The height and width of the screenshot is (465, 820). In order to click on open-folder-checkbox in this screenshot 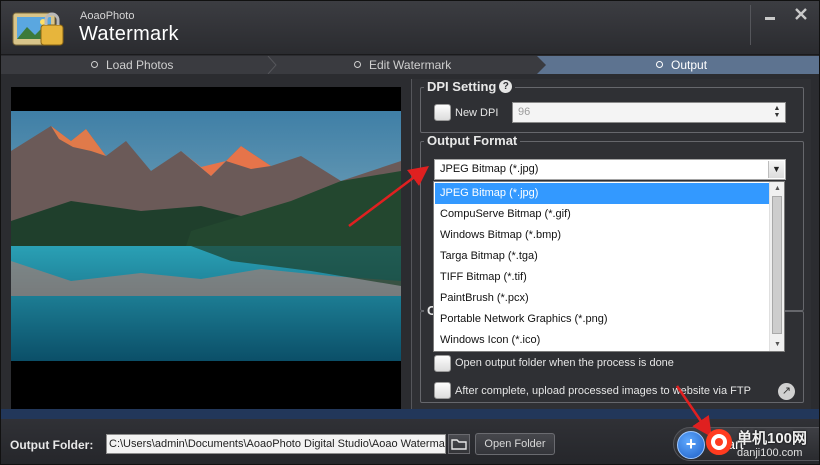, I will do `click(442, 363)`.